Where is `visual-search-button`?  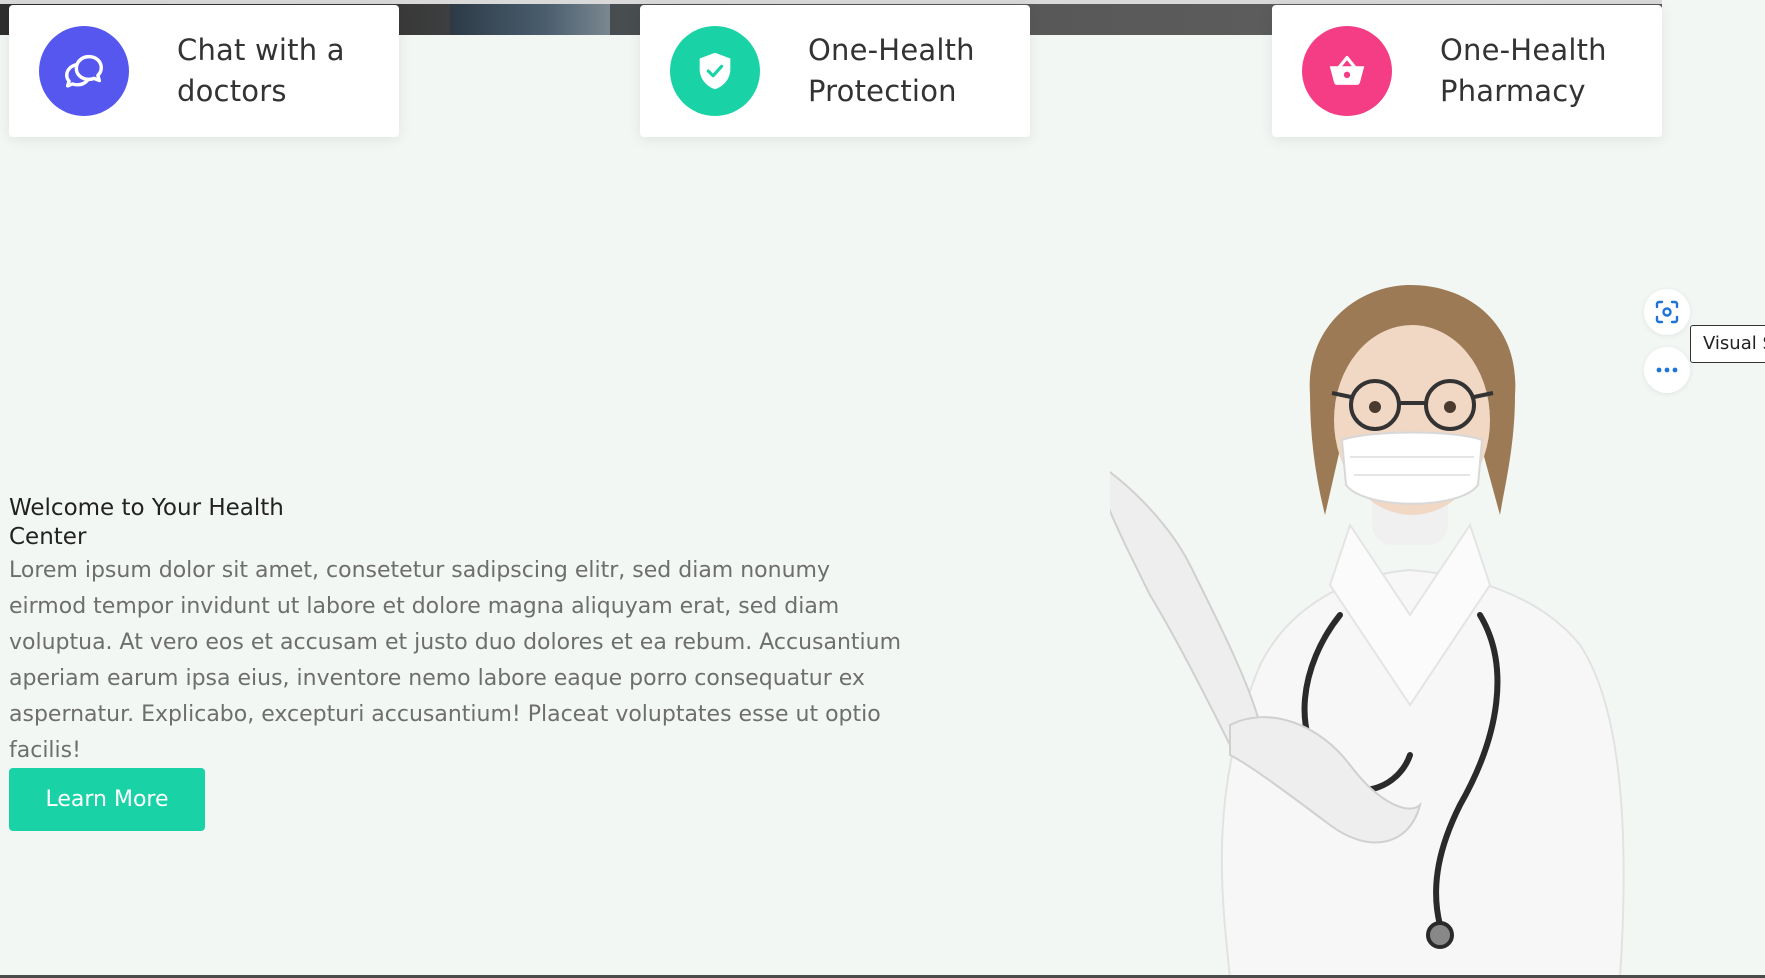 visual-search-button is located at coordinates (1667, 312).